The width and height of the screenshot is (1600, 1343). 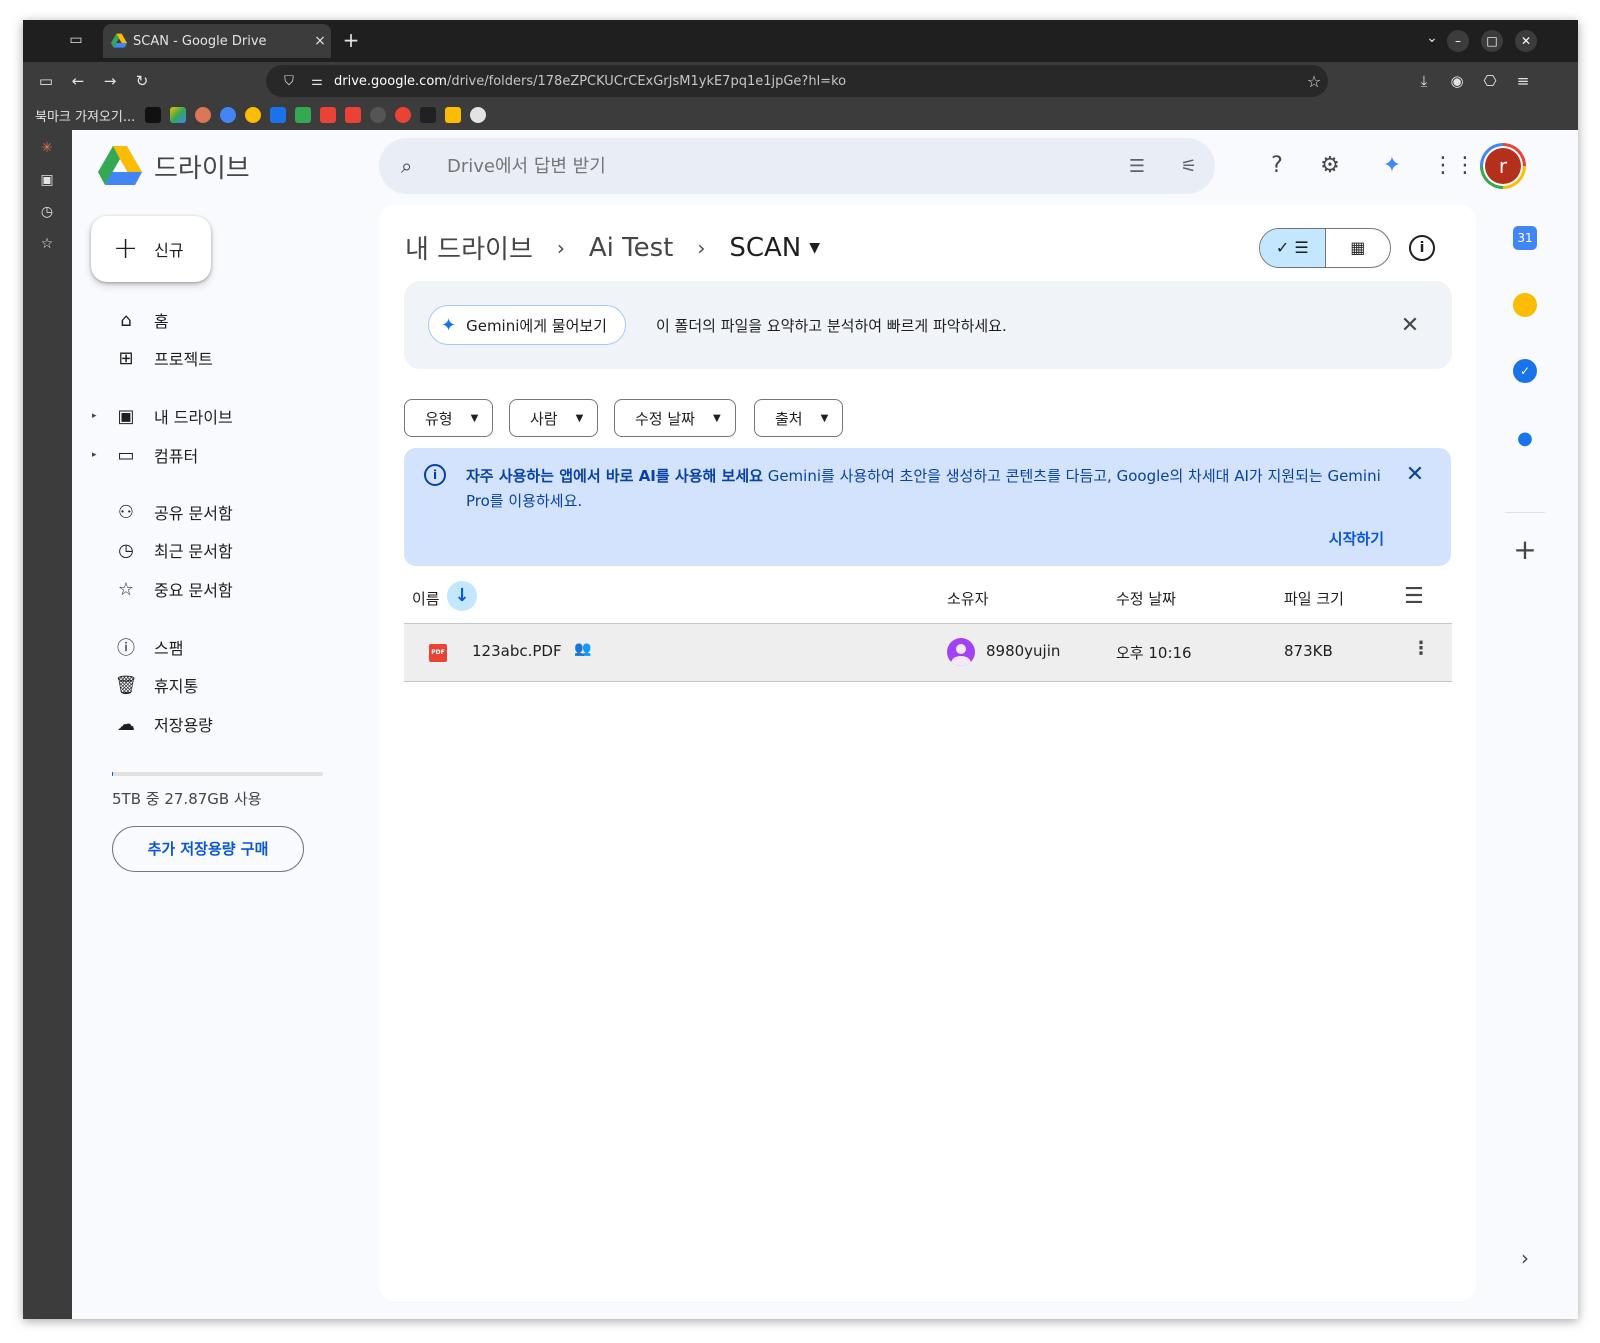 I want to click on tab-list-icon: ⌄, so click(x=1432, y=41).